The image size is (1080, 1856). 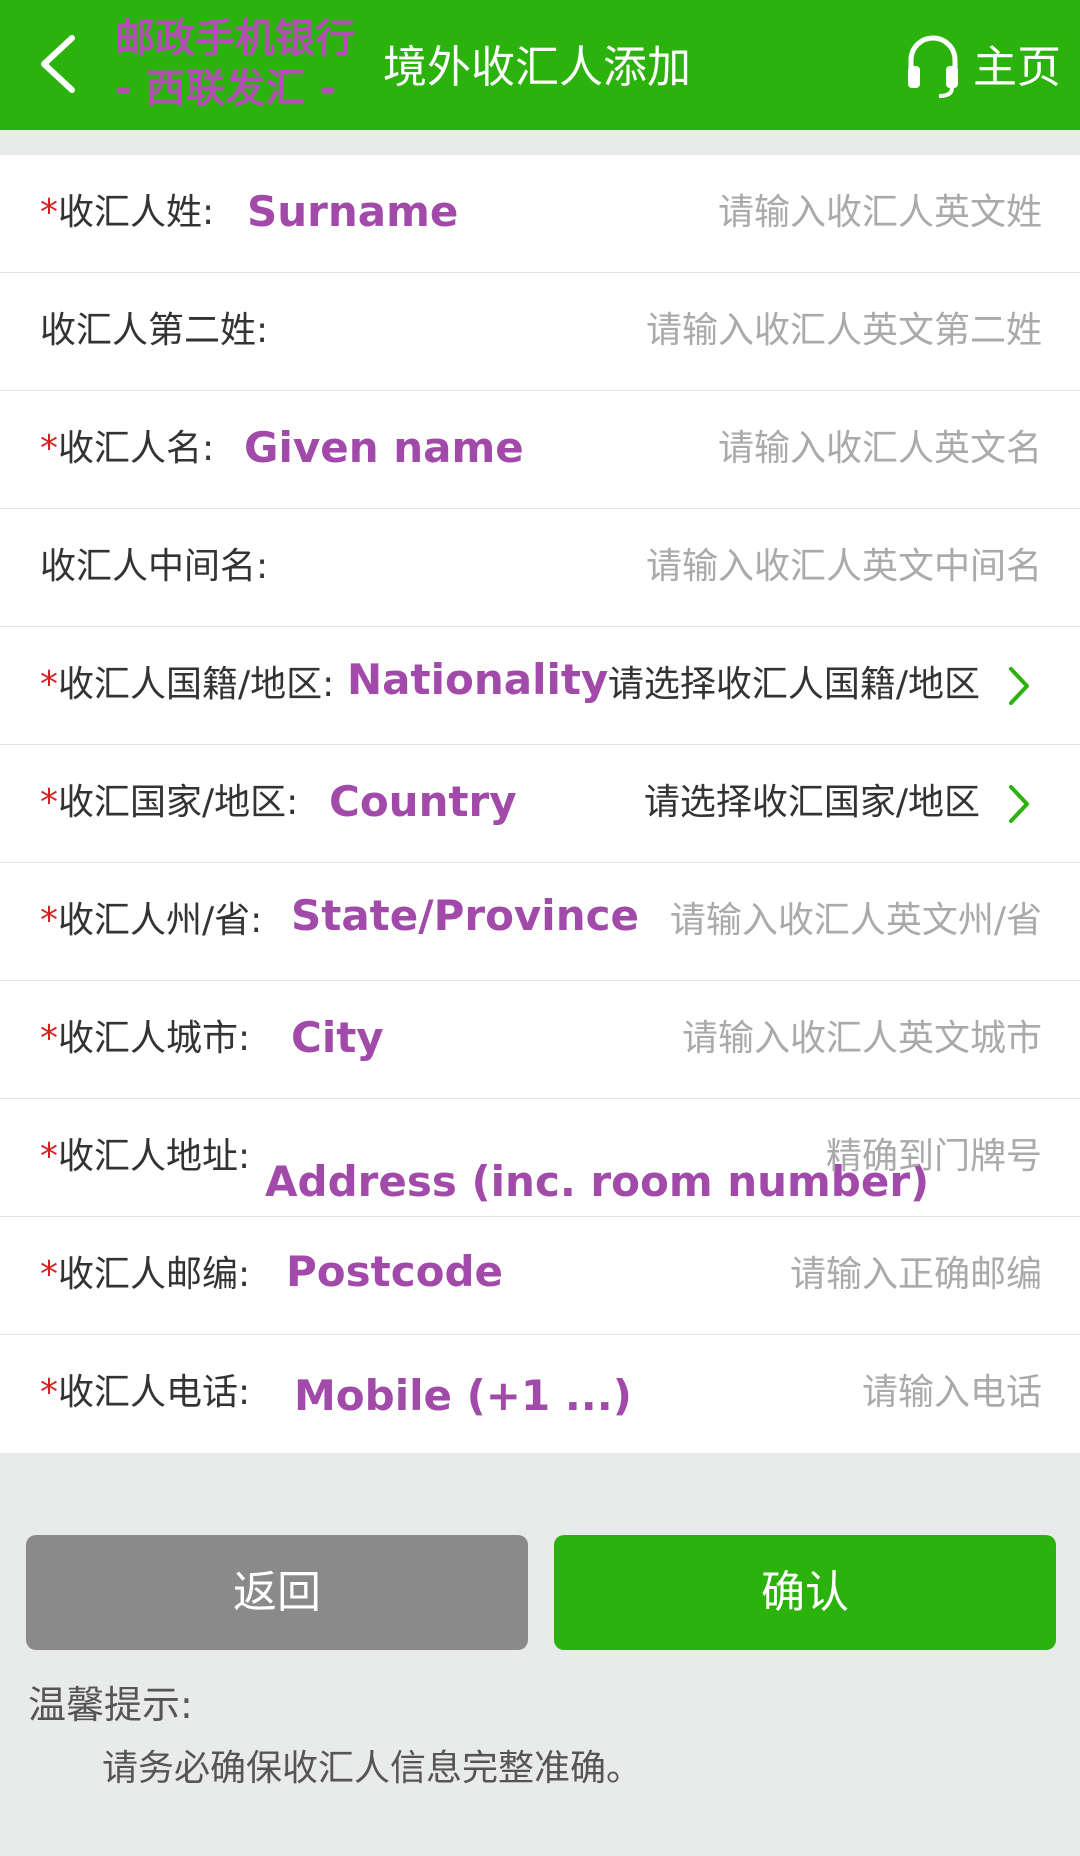 What do you see at coordinates (187, 684) in the screenshot?
I see `field-label: *收汇人国籍/地区:` at bounding box center [187, 684].